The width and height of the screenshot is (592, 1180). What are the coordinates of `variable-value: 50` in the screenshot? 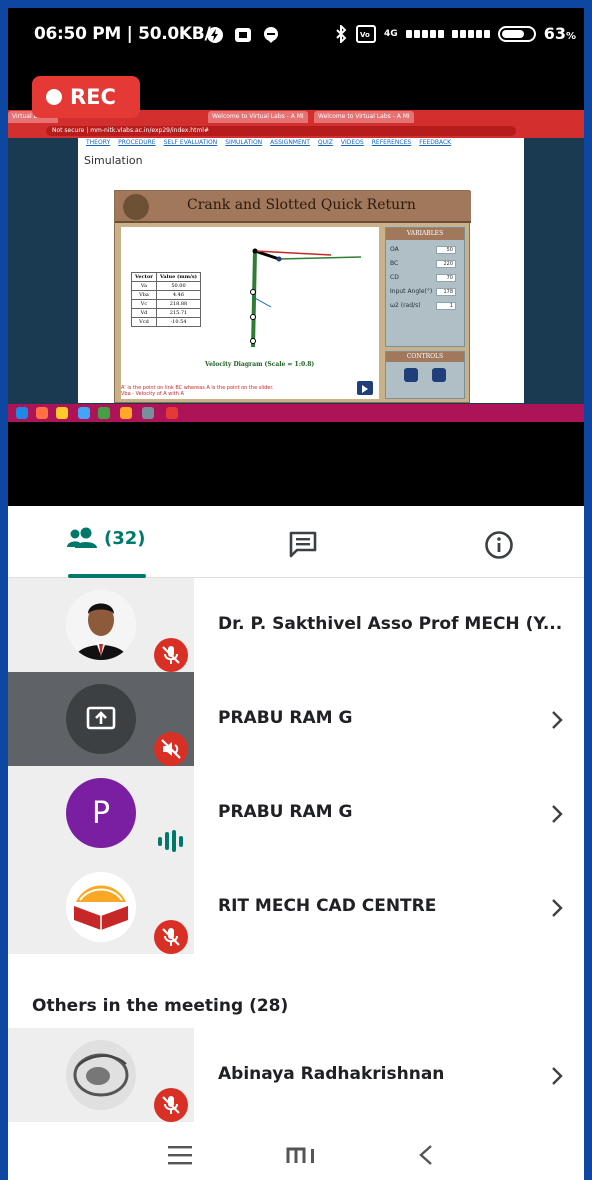 It's located at (446, 250).